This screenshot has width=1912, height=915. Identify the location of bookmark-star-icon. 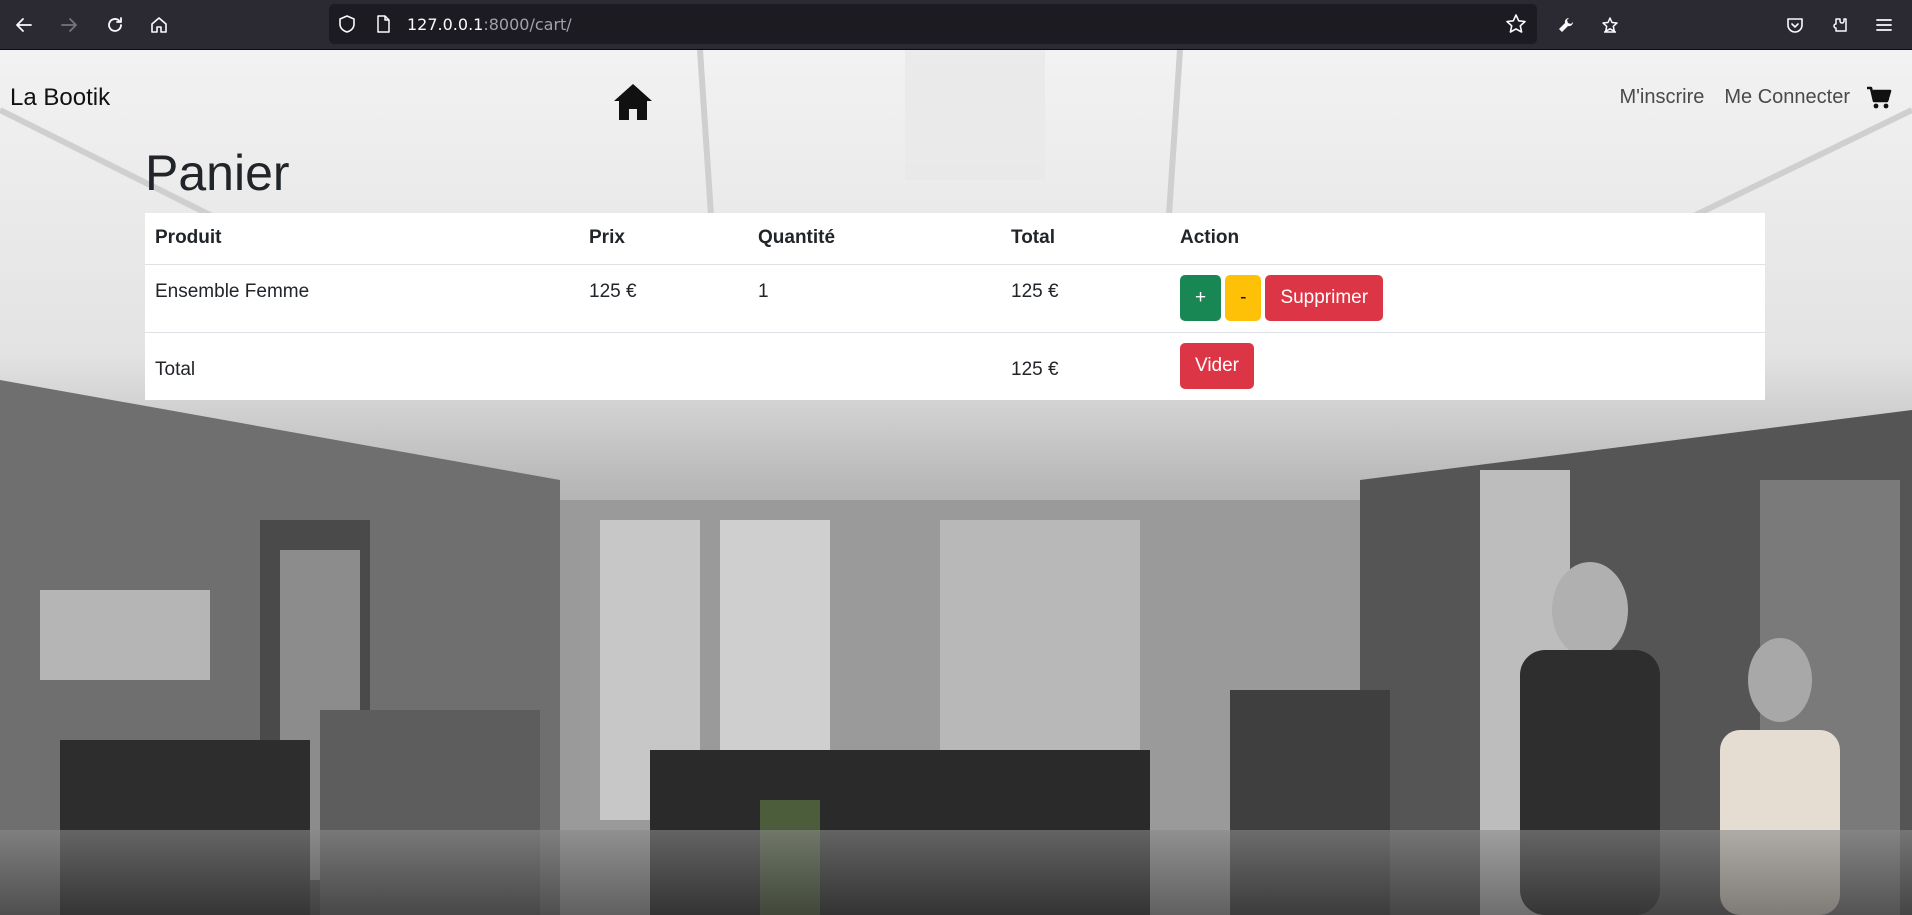
(1516, 24).